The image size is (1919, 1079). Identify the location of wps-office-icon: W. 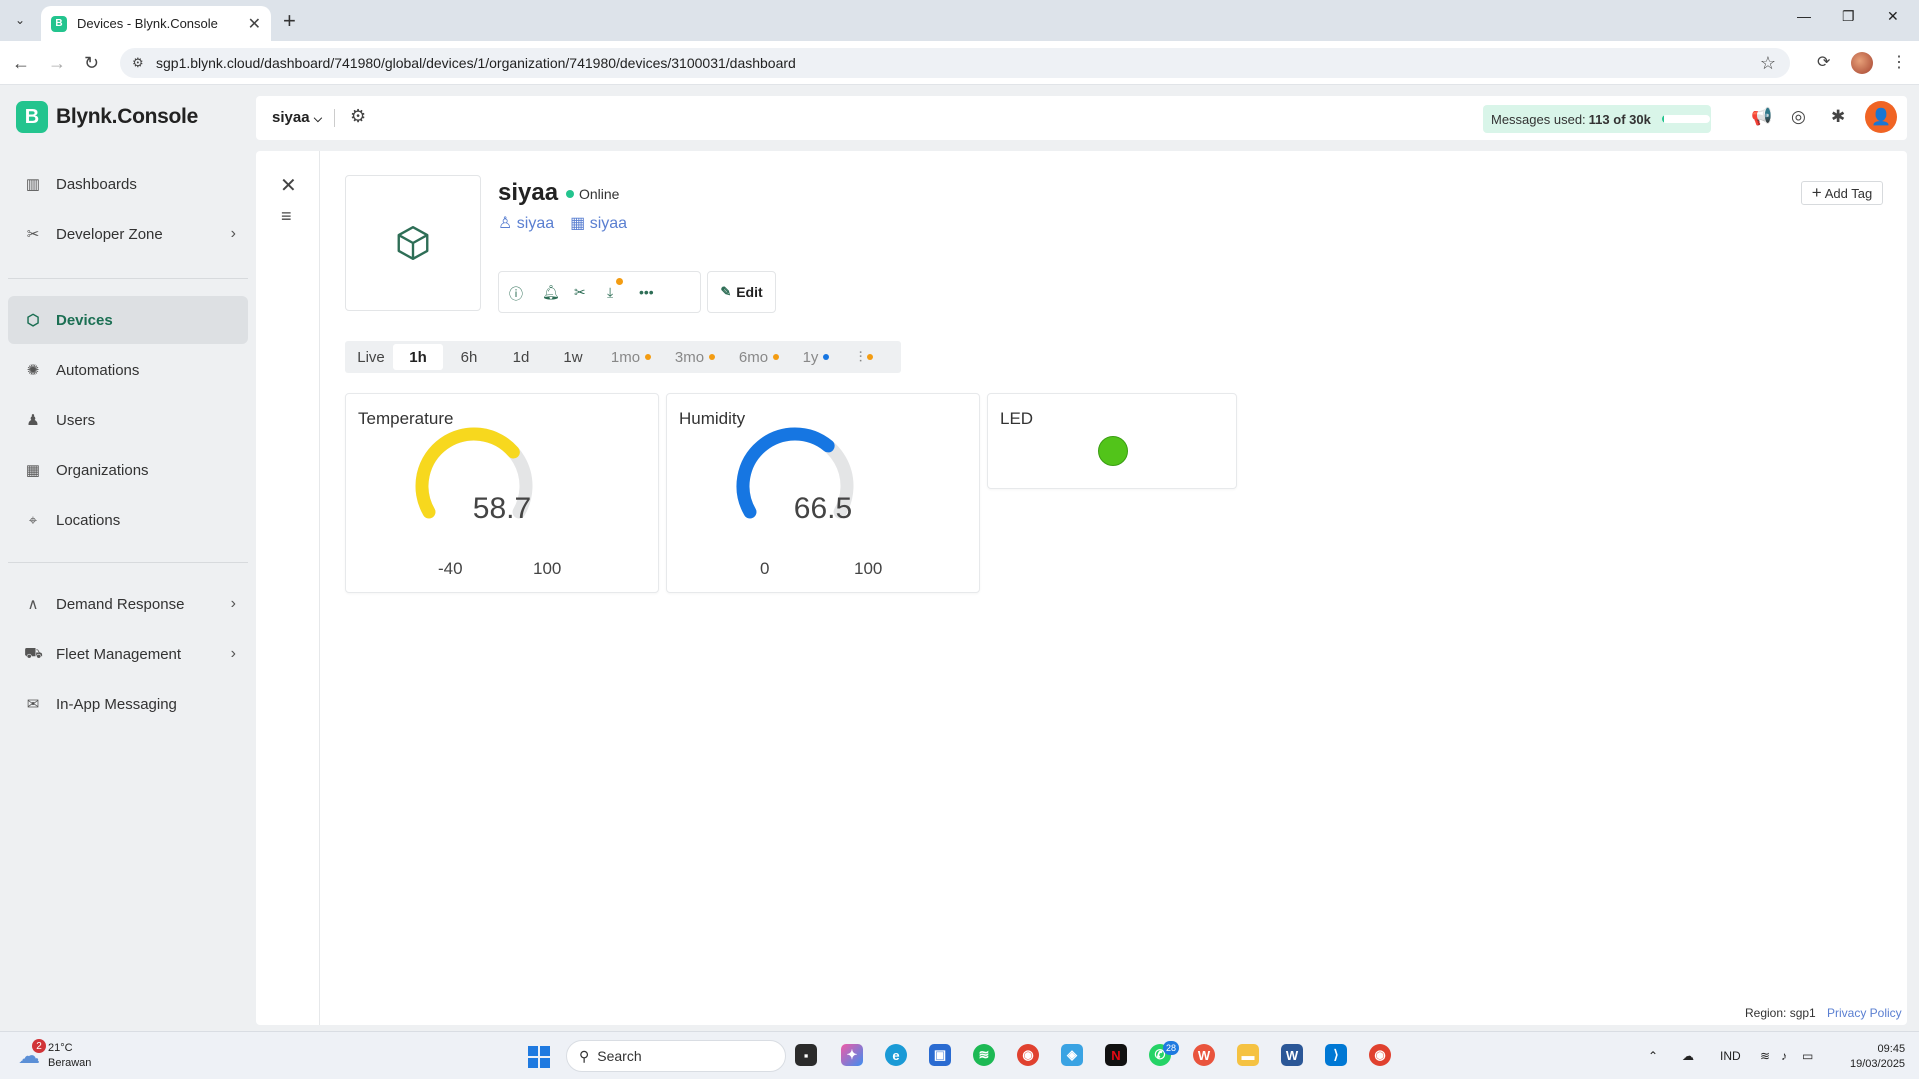
(1204, 1055).